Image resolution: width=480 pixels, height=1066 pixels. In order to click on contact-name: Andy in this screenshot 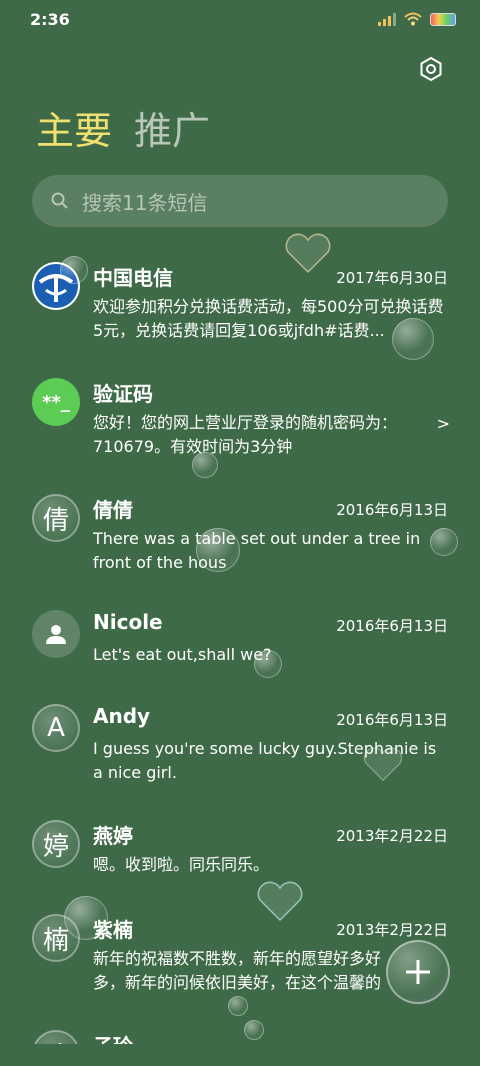, I will do `click(122, 716)`.